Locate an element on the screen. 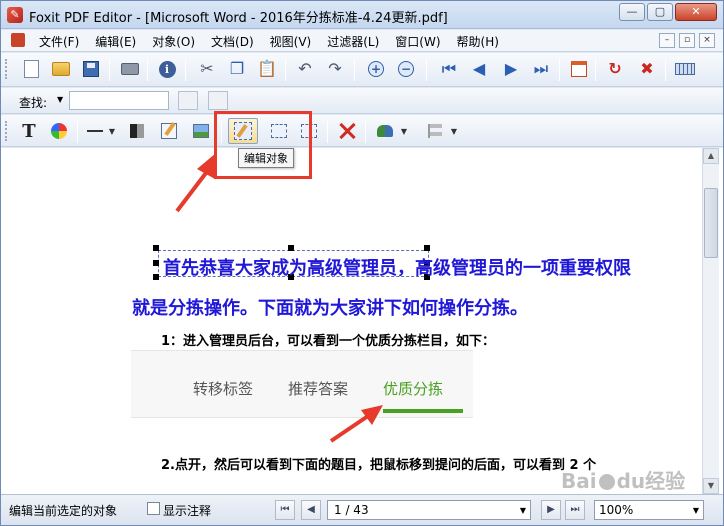 This screenshot has width=724, height=526. open-button is located at coordinates (61, 69).